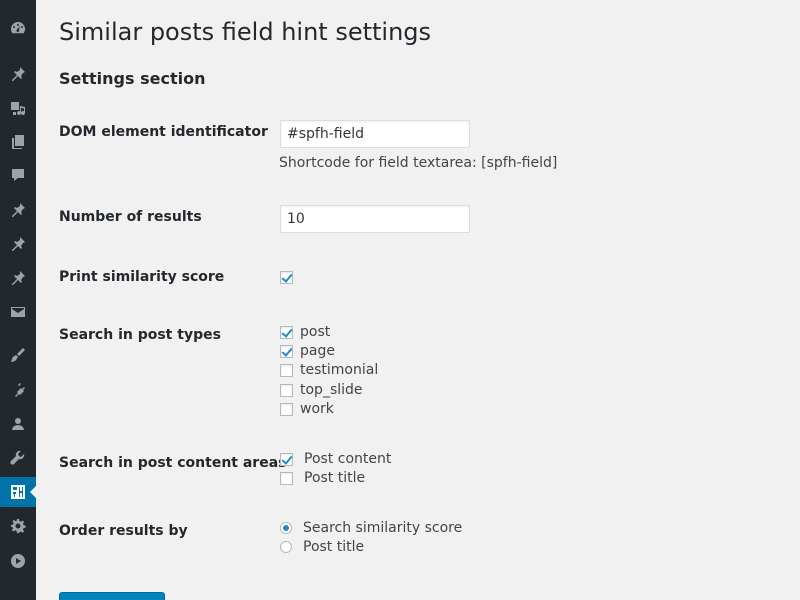  Describe the element at coordinates (339, 370) in the screenshot. I see `post-type-label-testimonial: testimonial` at that location.